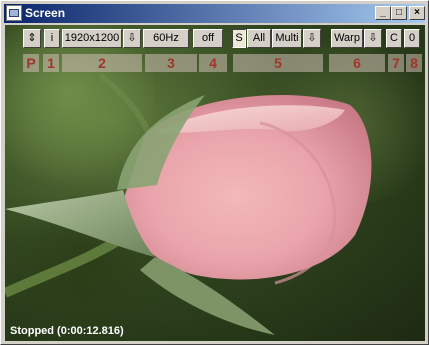 This screenshot has width=429, height=345. Describe the element at coordinates (417, 13) in the screenshot. I see `close-button: ×` at that location.